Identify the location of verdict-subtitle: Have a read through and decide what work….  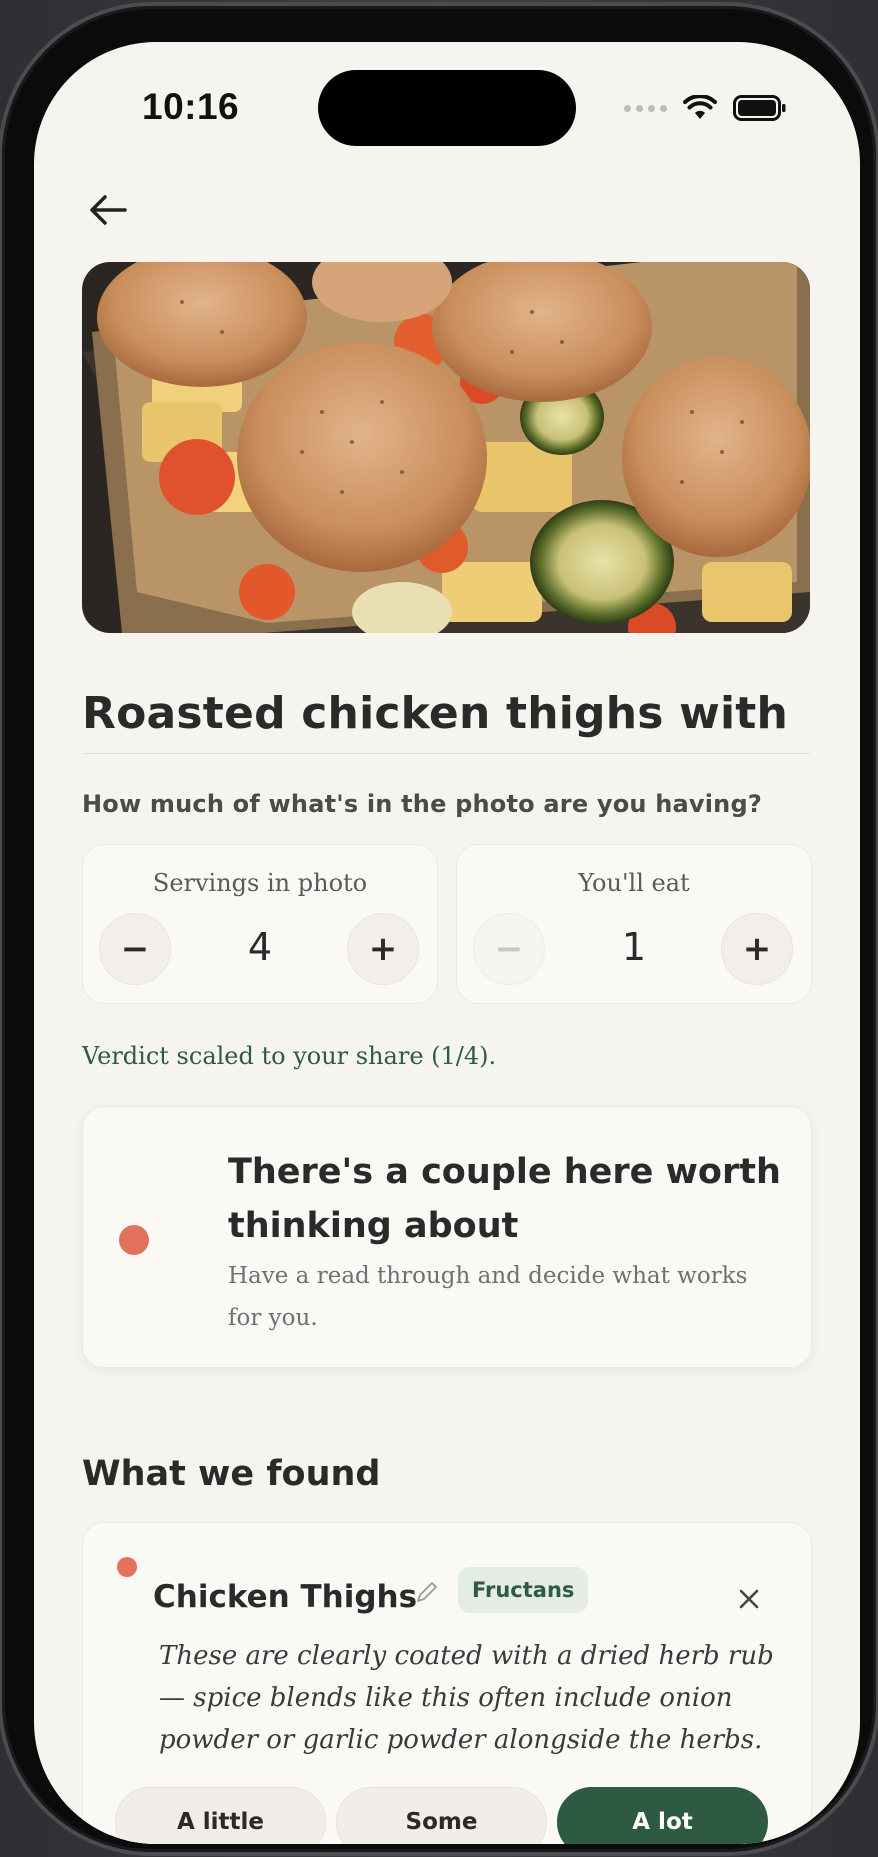
(488, 1297).